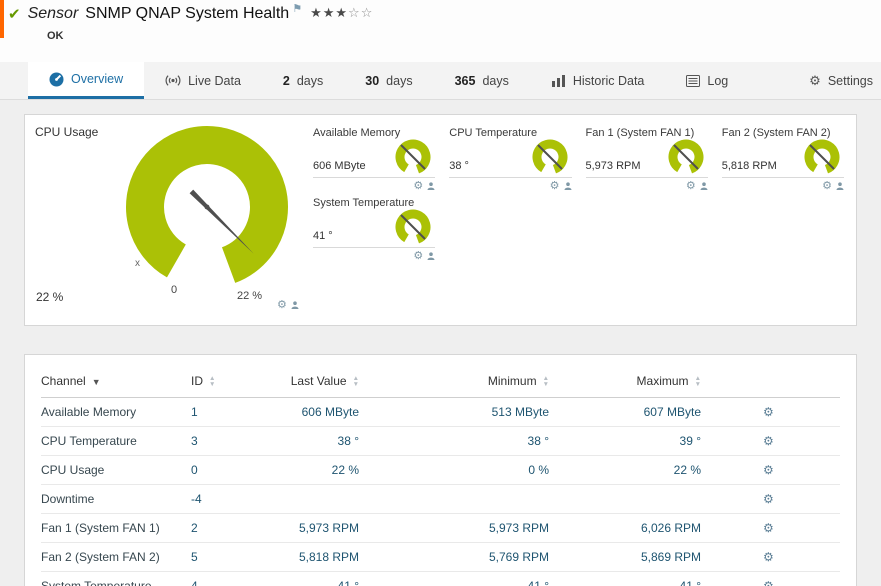  Describe the element at coordinates (14, 14) in the screenshot. I see `ok-check-icon: ✔` at that location.